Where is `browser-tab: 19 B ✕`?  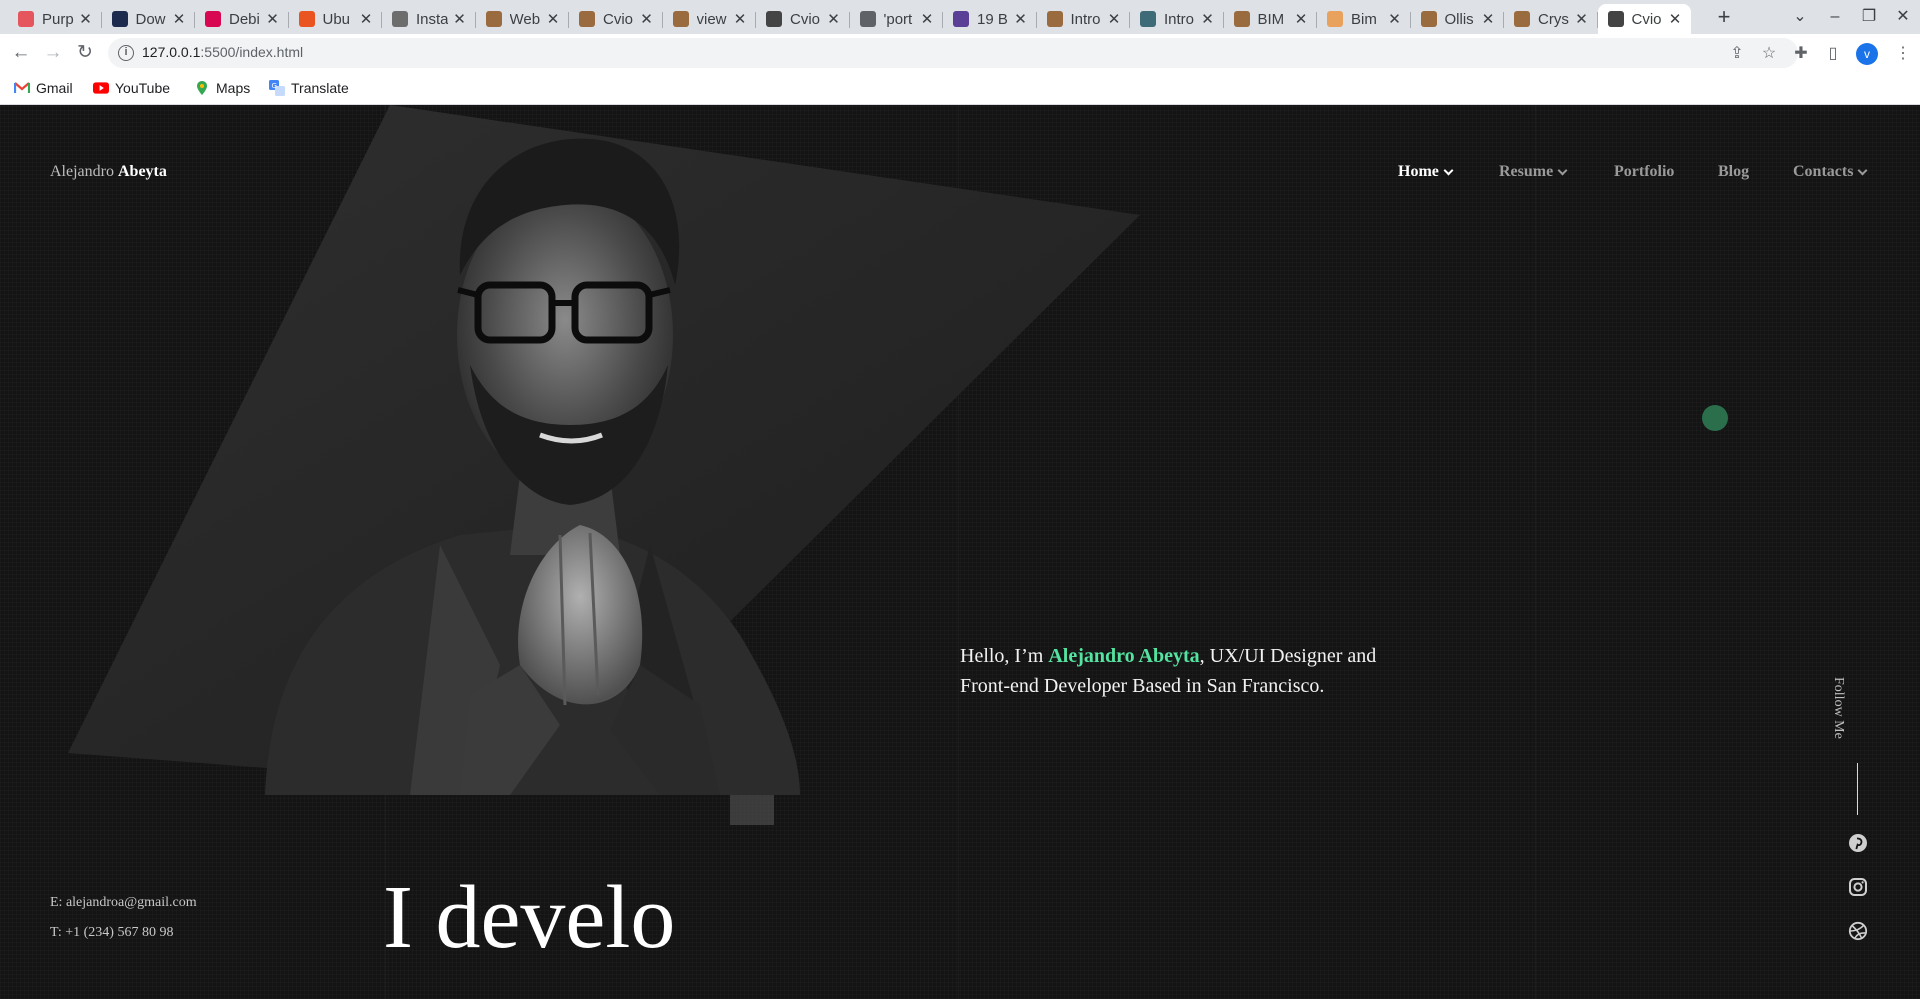
browser-tab: 19 B ✕ is located at coordinates (990, 19).